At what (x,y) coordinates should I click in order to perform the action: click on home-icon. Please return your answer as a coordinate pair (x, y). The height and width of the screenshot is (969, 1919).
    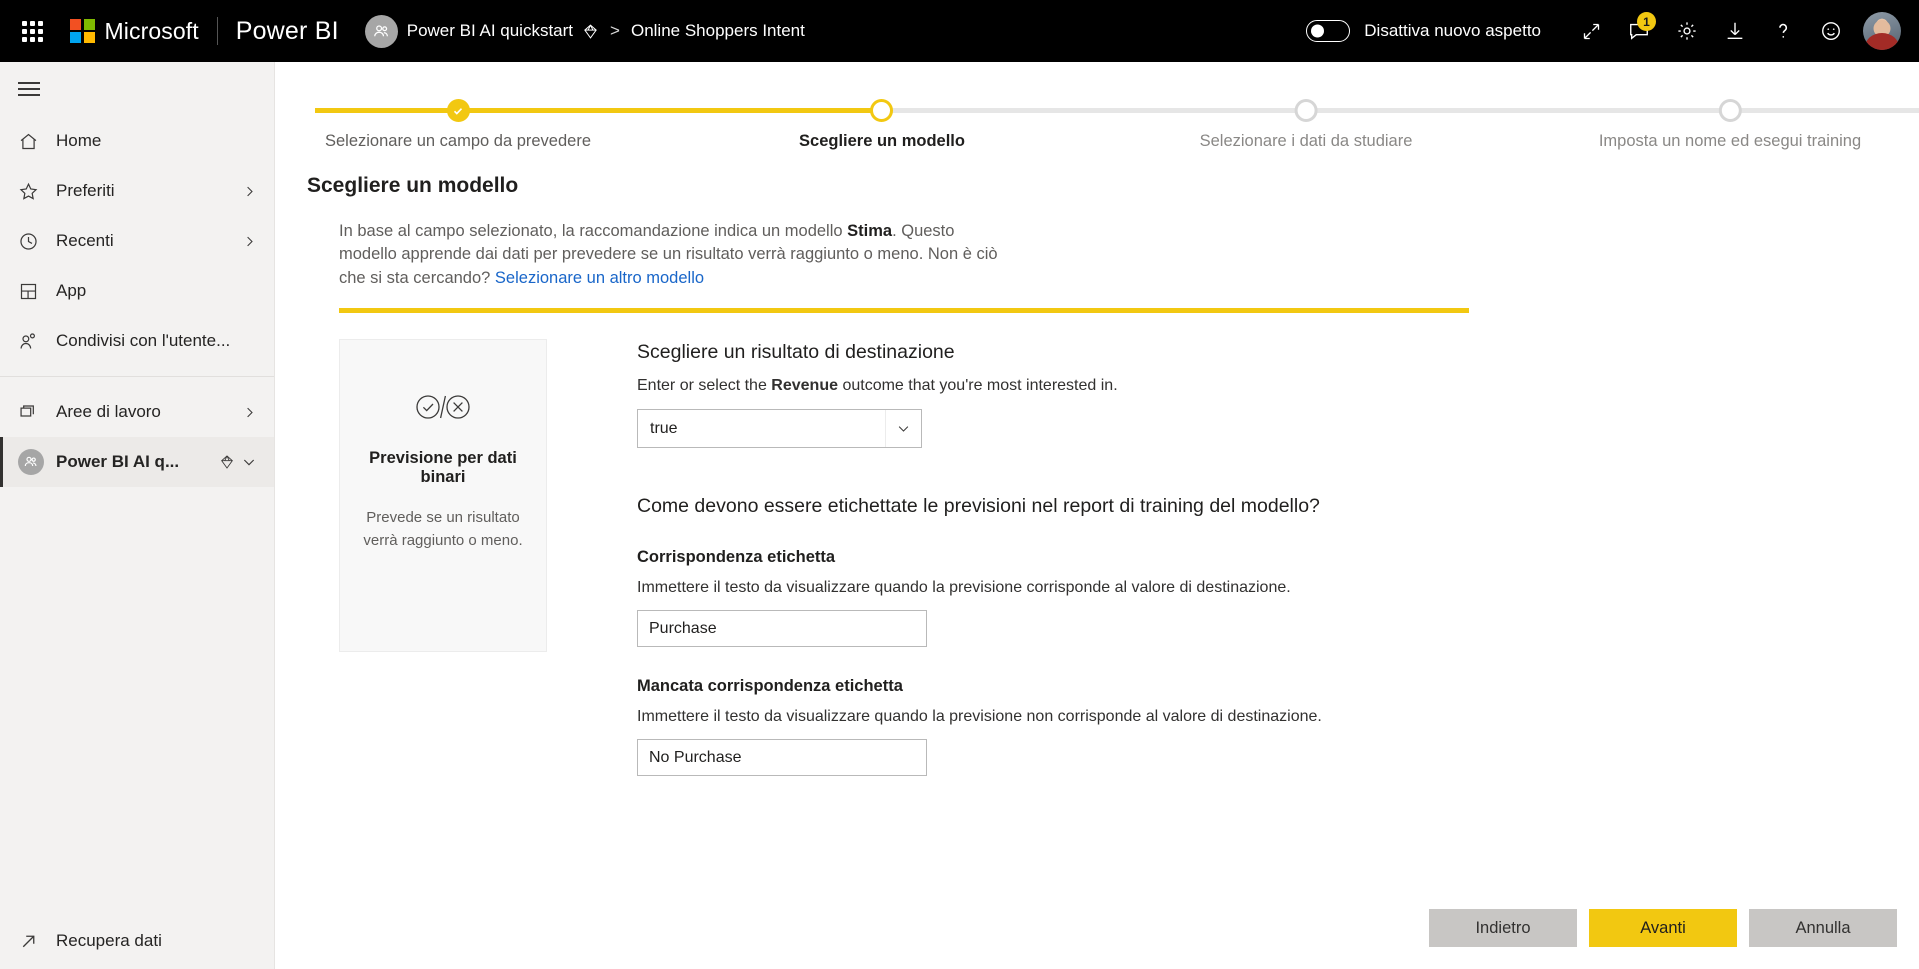
    Looking at the image, I should click on (37, 141).